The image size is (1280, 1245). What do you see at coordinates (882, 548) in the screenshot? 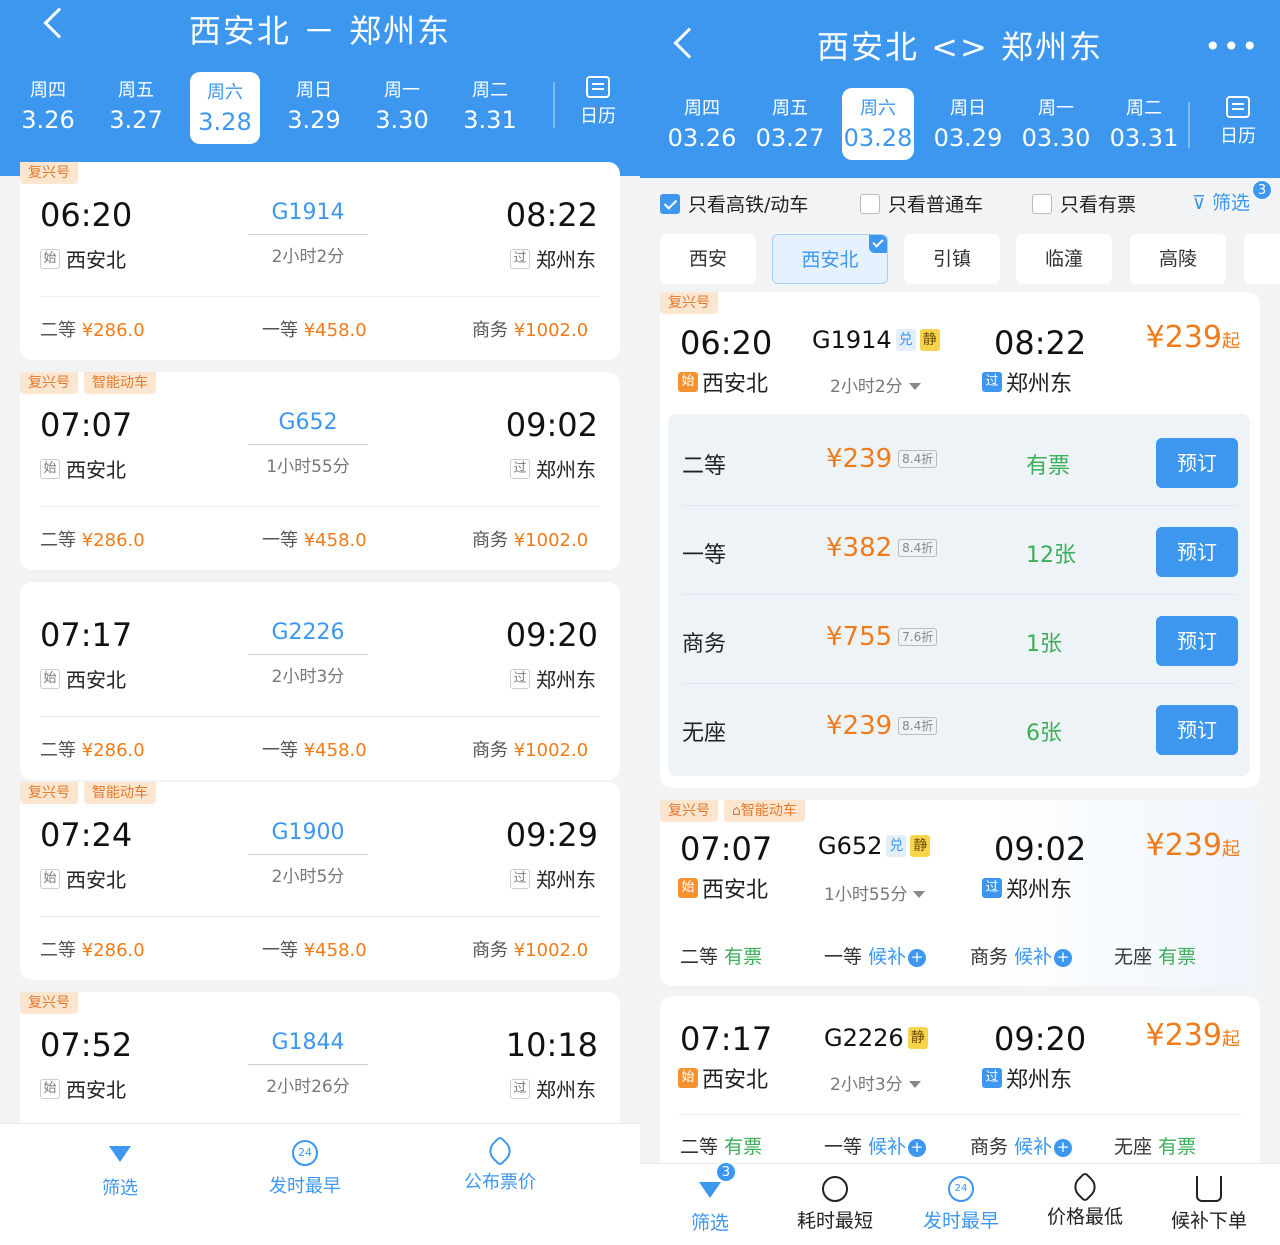
I see `seat-price: ¥382 8.4折` at bounding box center [882, 548].